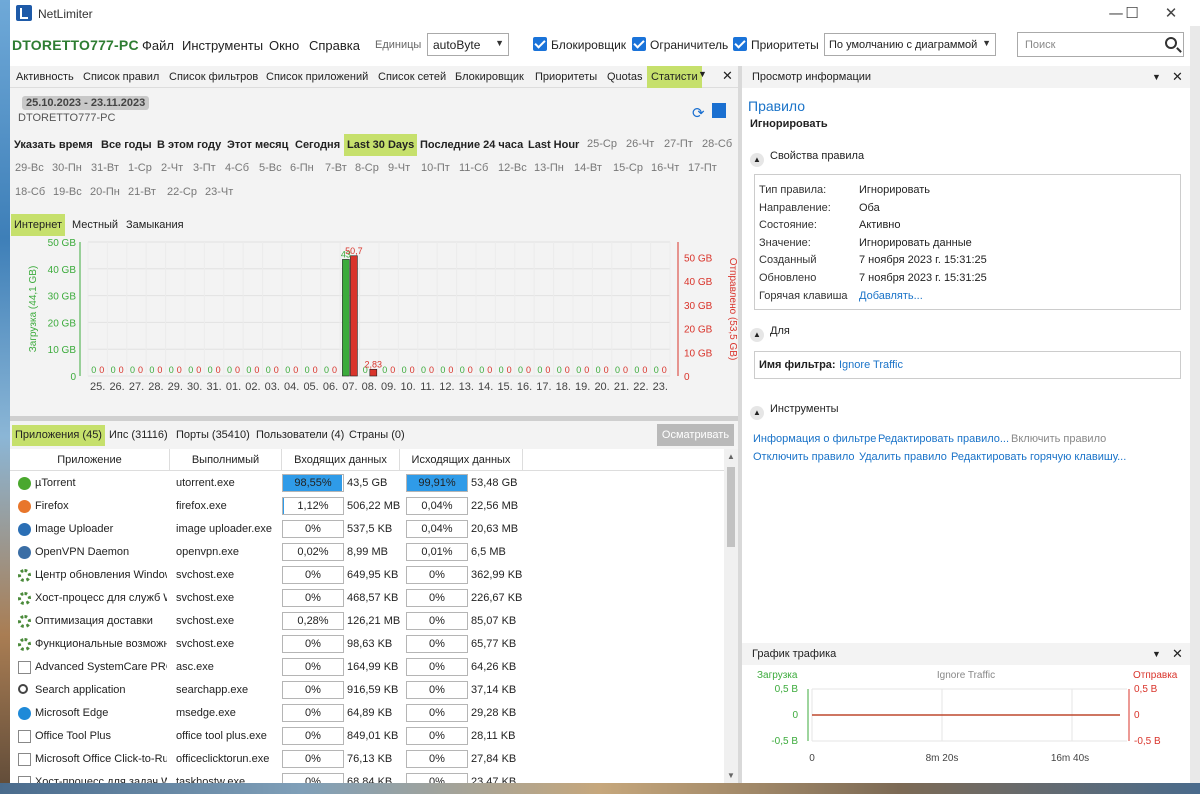  I want to click on period-option: Last 30 Days, so click(381, 145).